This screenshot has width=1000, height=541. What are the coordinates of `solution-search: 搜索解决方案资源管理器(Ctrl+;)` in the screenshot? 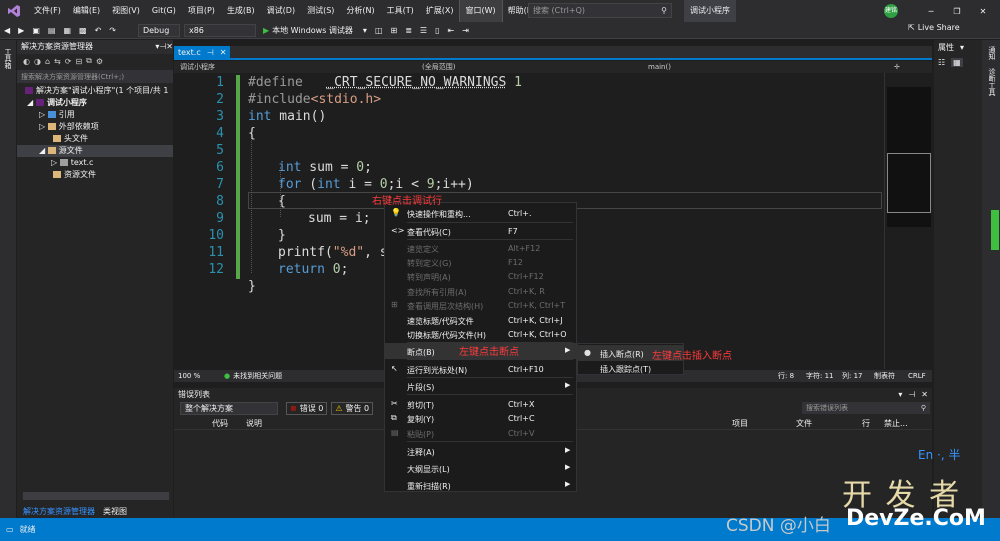 It's located at (95, 76).